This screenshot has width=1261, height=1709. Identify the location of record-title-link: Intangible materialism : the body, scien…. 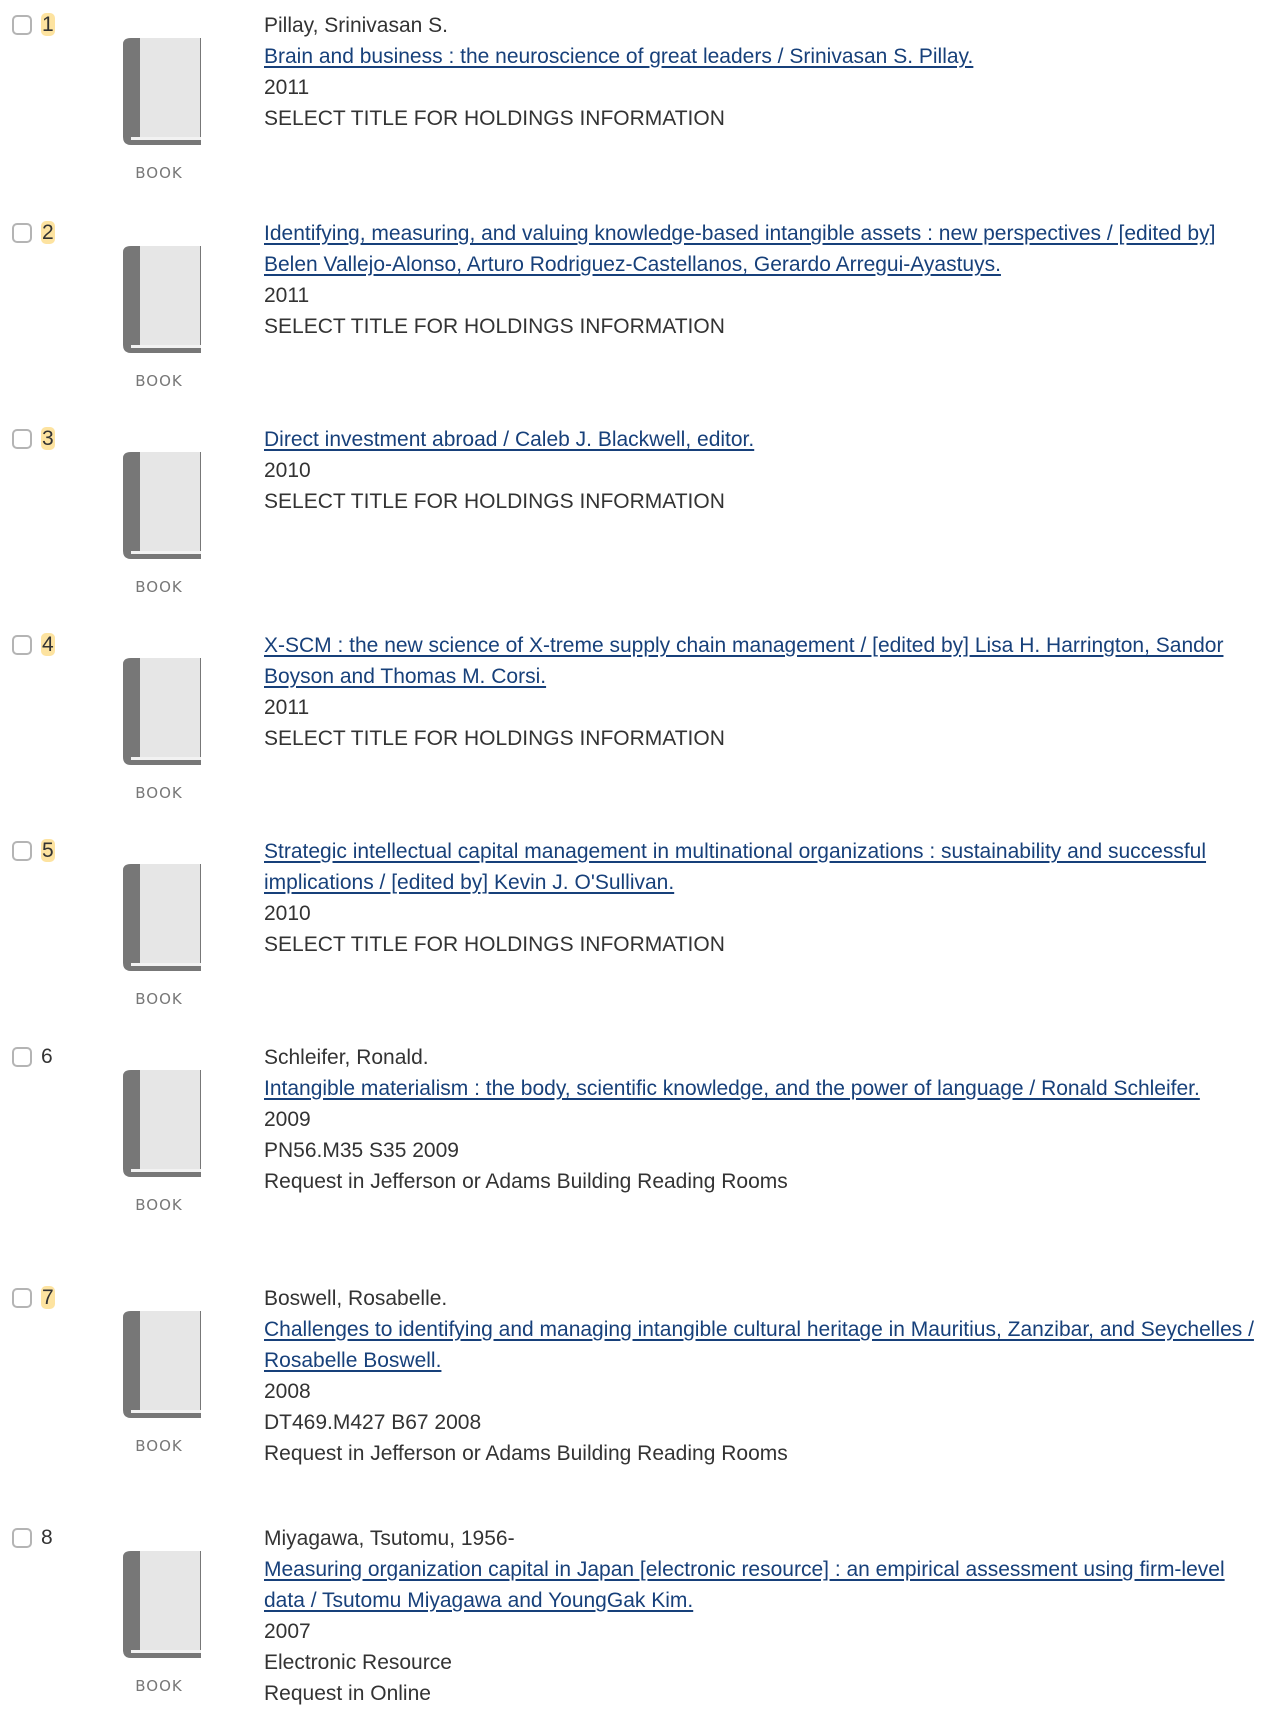
(759, 1088).